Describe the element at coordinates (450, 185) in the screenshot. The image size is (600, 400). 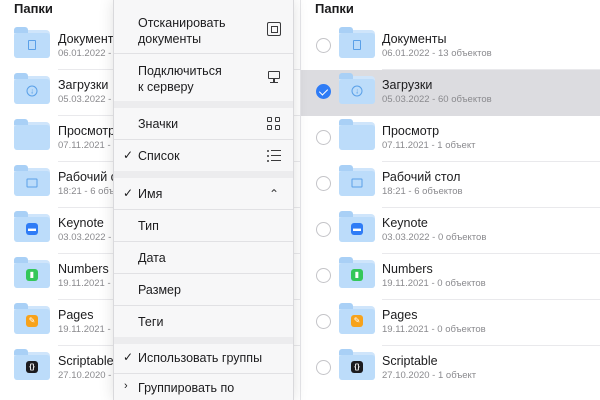
I see `right-folder-desktop: Рабочий стол 18:21 - 6 объектов` at that location.